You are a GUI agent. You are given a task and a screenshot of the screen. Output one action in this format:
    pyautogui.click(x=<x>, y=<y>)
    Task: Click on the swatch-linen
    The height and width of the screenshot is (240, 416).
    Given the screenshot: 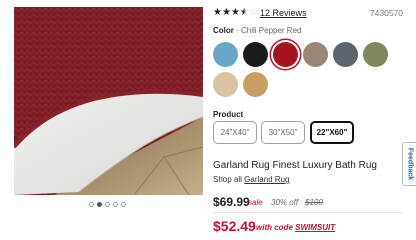 What is the action you would take?
    pyautogui.click(x=225, y=84)
    